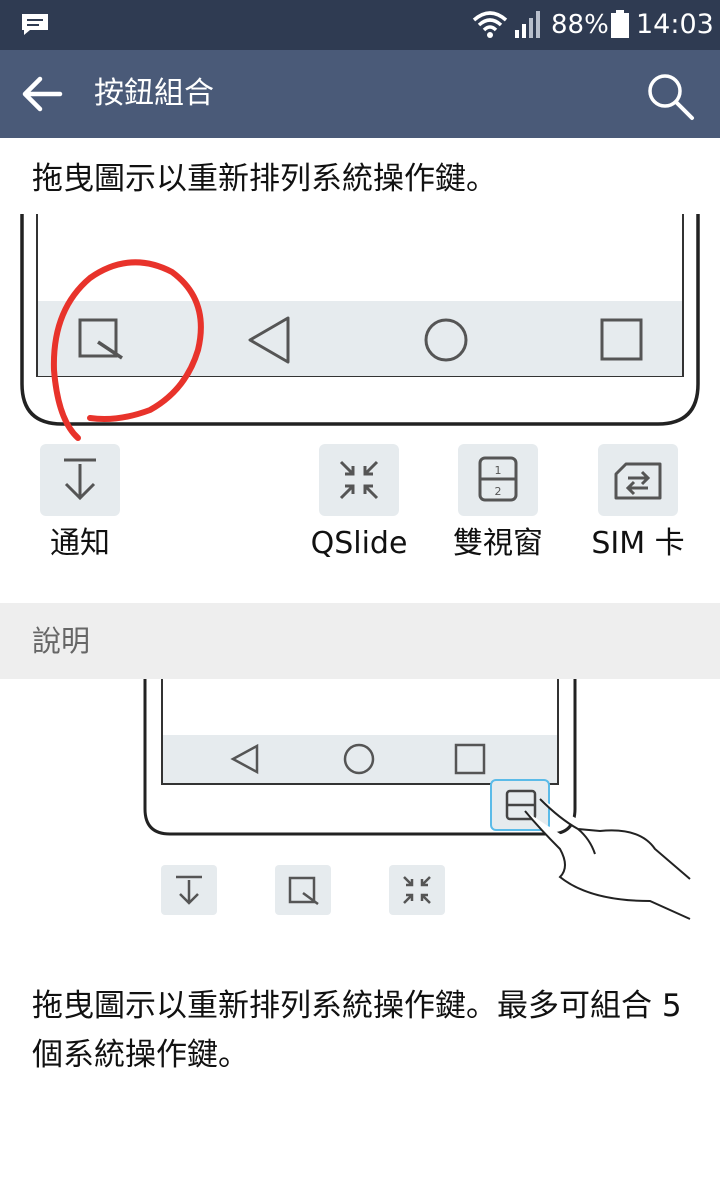 Image resolution: width=720 pixels, height=1196 pixels. Describe the element at coordinates (35, 24) in the screenshot. I see `message-icon` at that location.